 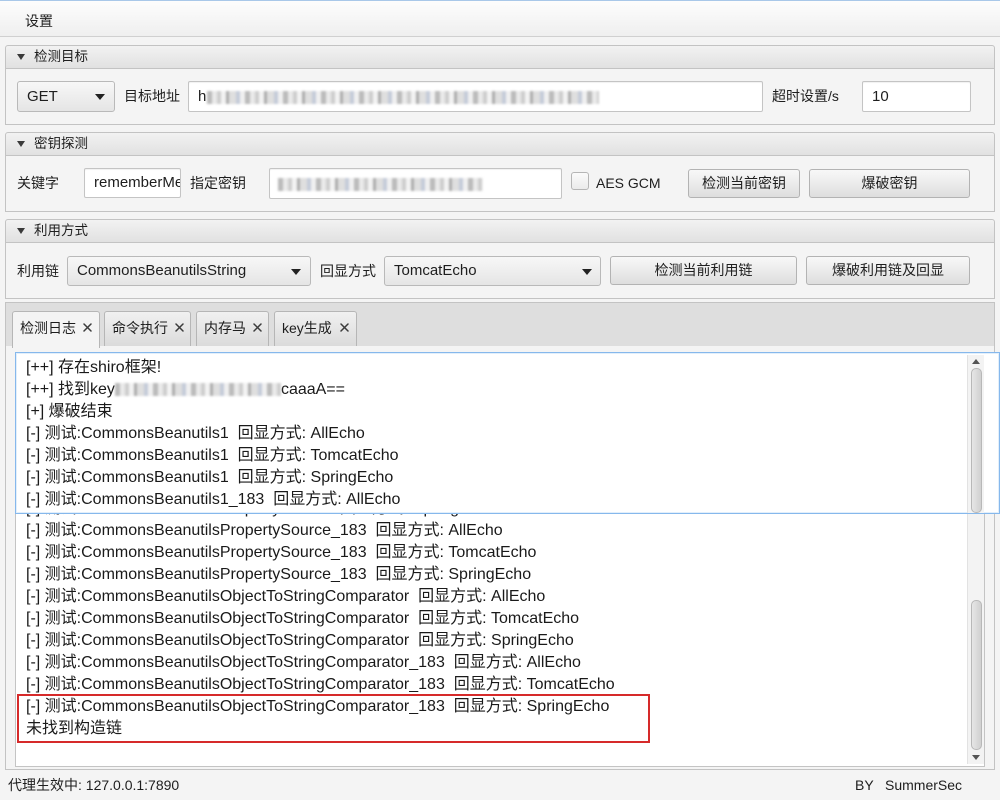 I want to click on method-select-value: GET, so click(x=42, y=96).